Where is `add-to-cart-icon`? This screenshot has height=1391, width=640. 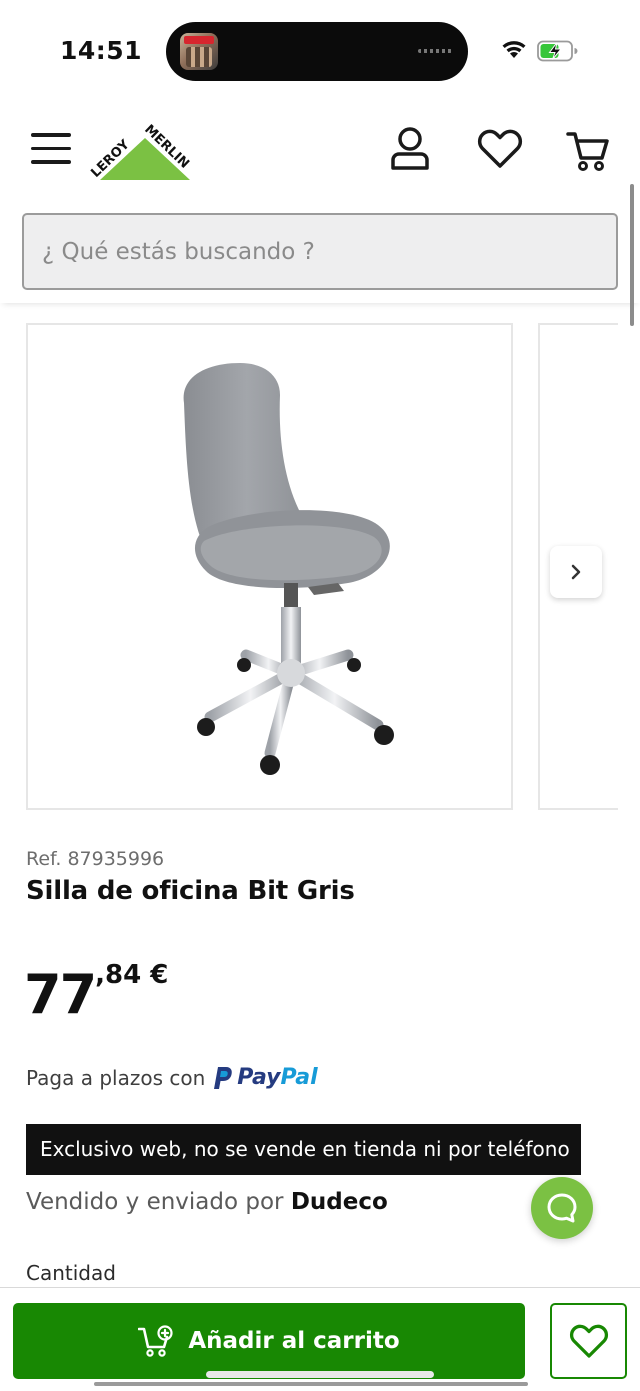
add-to-cart-icon is located at coordinates (155, 1341).